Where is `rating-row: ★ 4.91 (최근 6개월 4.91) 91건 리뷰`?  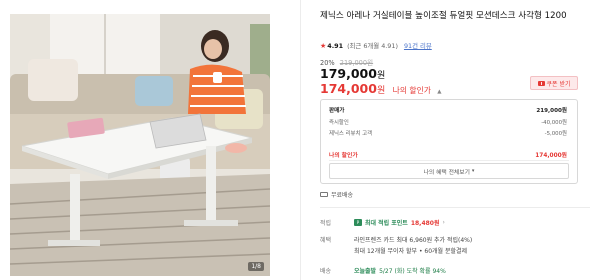 rating-row: ★ 4.91 (최근 6개월 4.91) 91건 리뷰 is located at coordinates (376, 46).